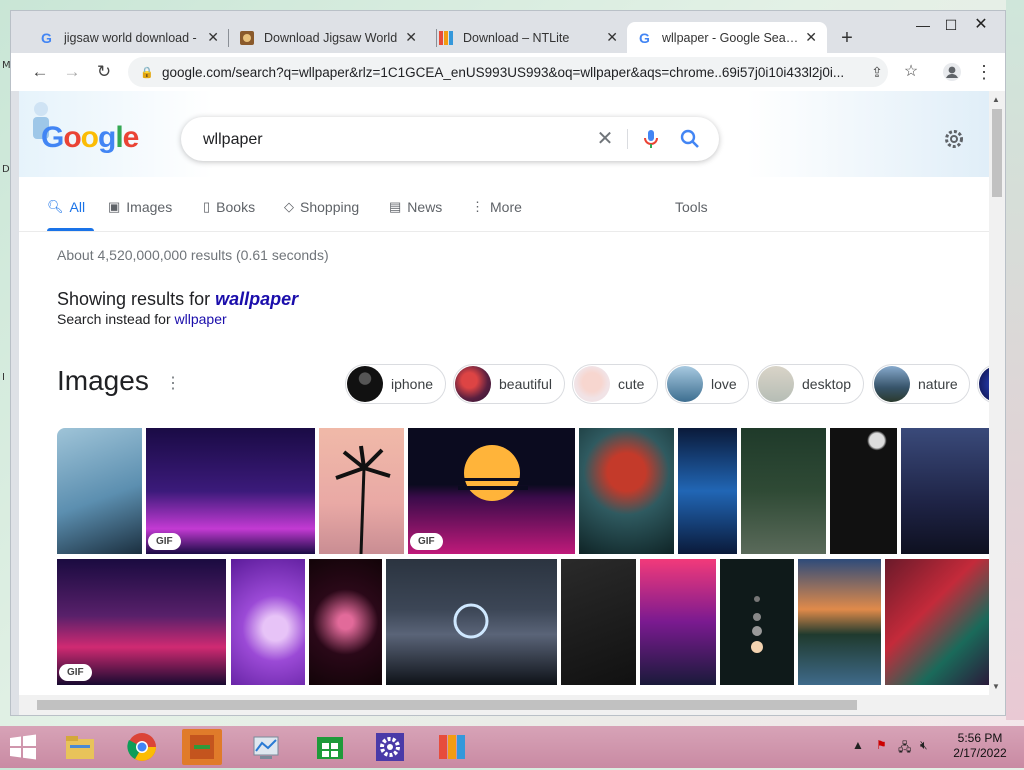 The height and width of the screenshot is (770, 1024). What do you see at coordinates (731, 37) in the screenshot?
I see `tab-title: wllpaper - Google Search` at bounding box center [731, 37].